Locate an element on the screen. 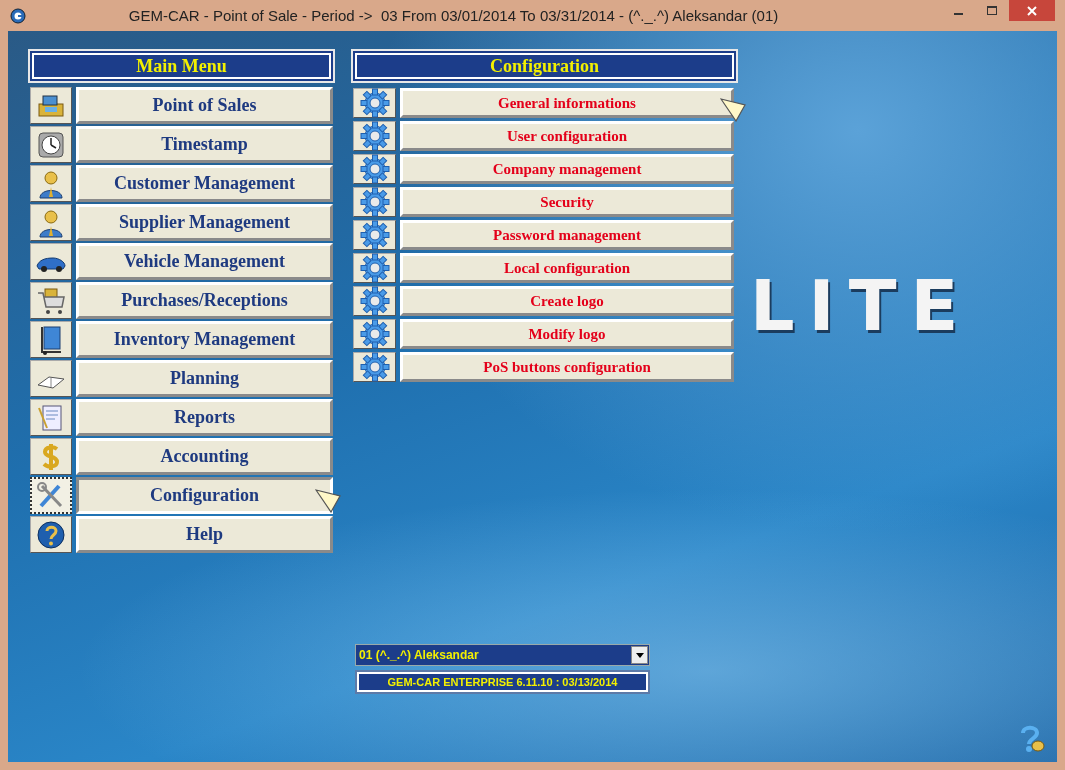 Image resolution: width=1065 pixels, height=770 pixels. minimize-icon is located at coordinates (958, 14).